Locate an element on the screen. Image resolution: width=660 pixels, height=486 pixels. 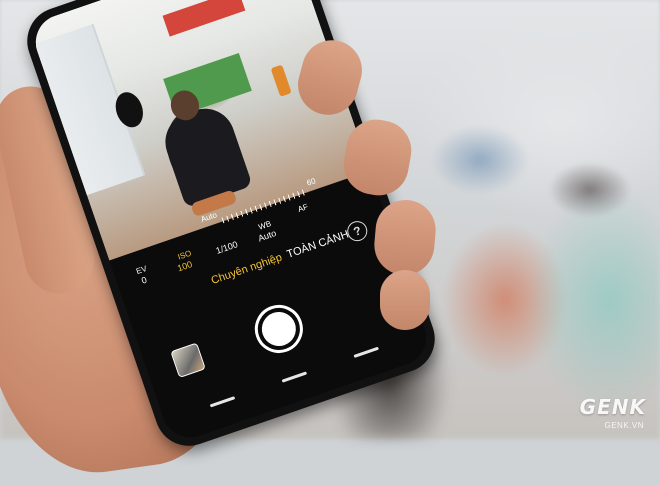
viewfinder-store-sign is located at coordinates (204, 18).